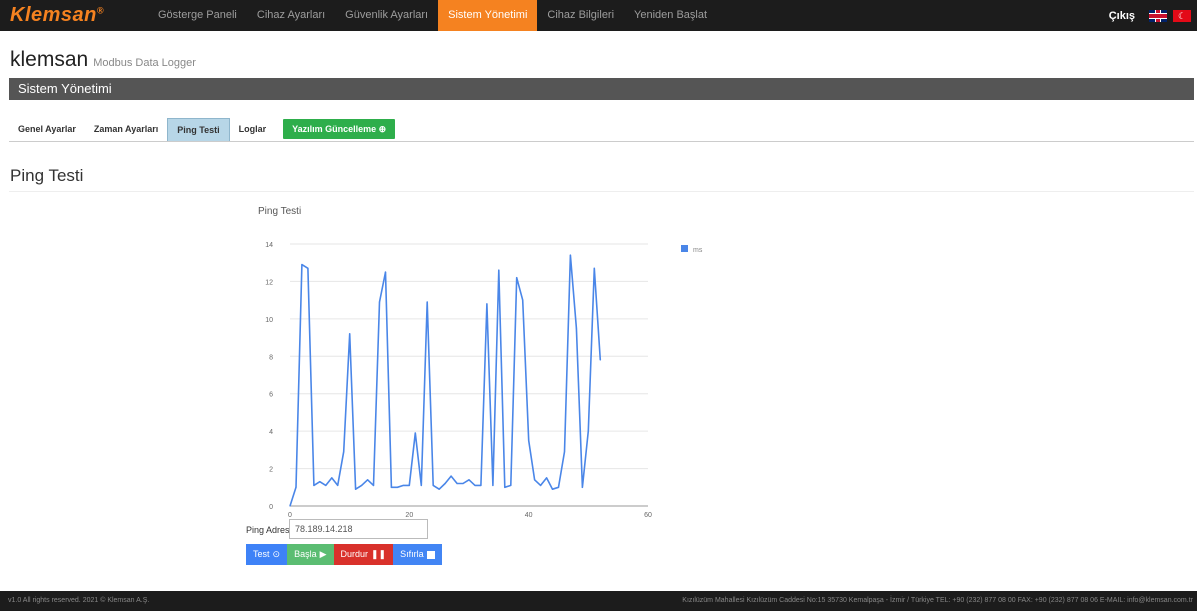 The width and height of the screenshot is (1197, 611). Describe the element at coordinates (74, 15) in the screenshot. I see `klemsan-logo: Klemsan®` at that location.